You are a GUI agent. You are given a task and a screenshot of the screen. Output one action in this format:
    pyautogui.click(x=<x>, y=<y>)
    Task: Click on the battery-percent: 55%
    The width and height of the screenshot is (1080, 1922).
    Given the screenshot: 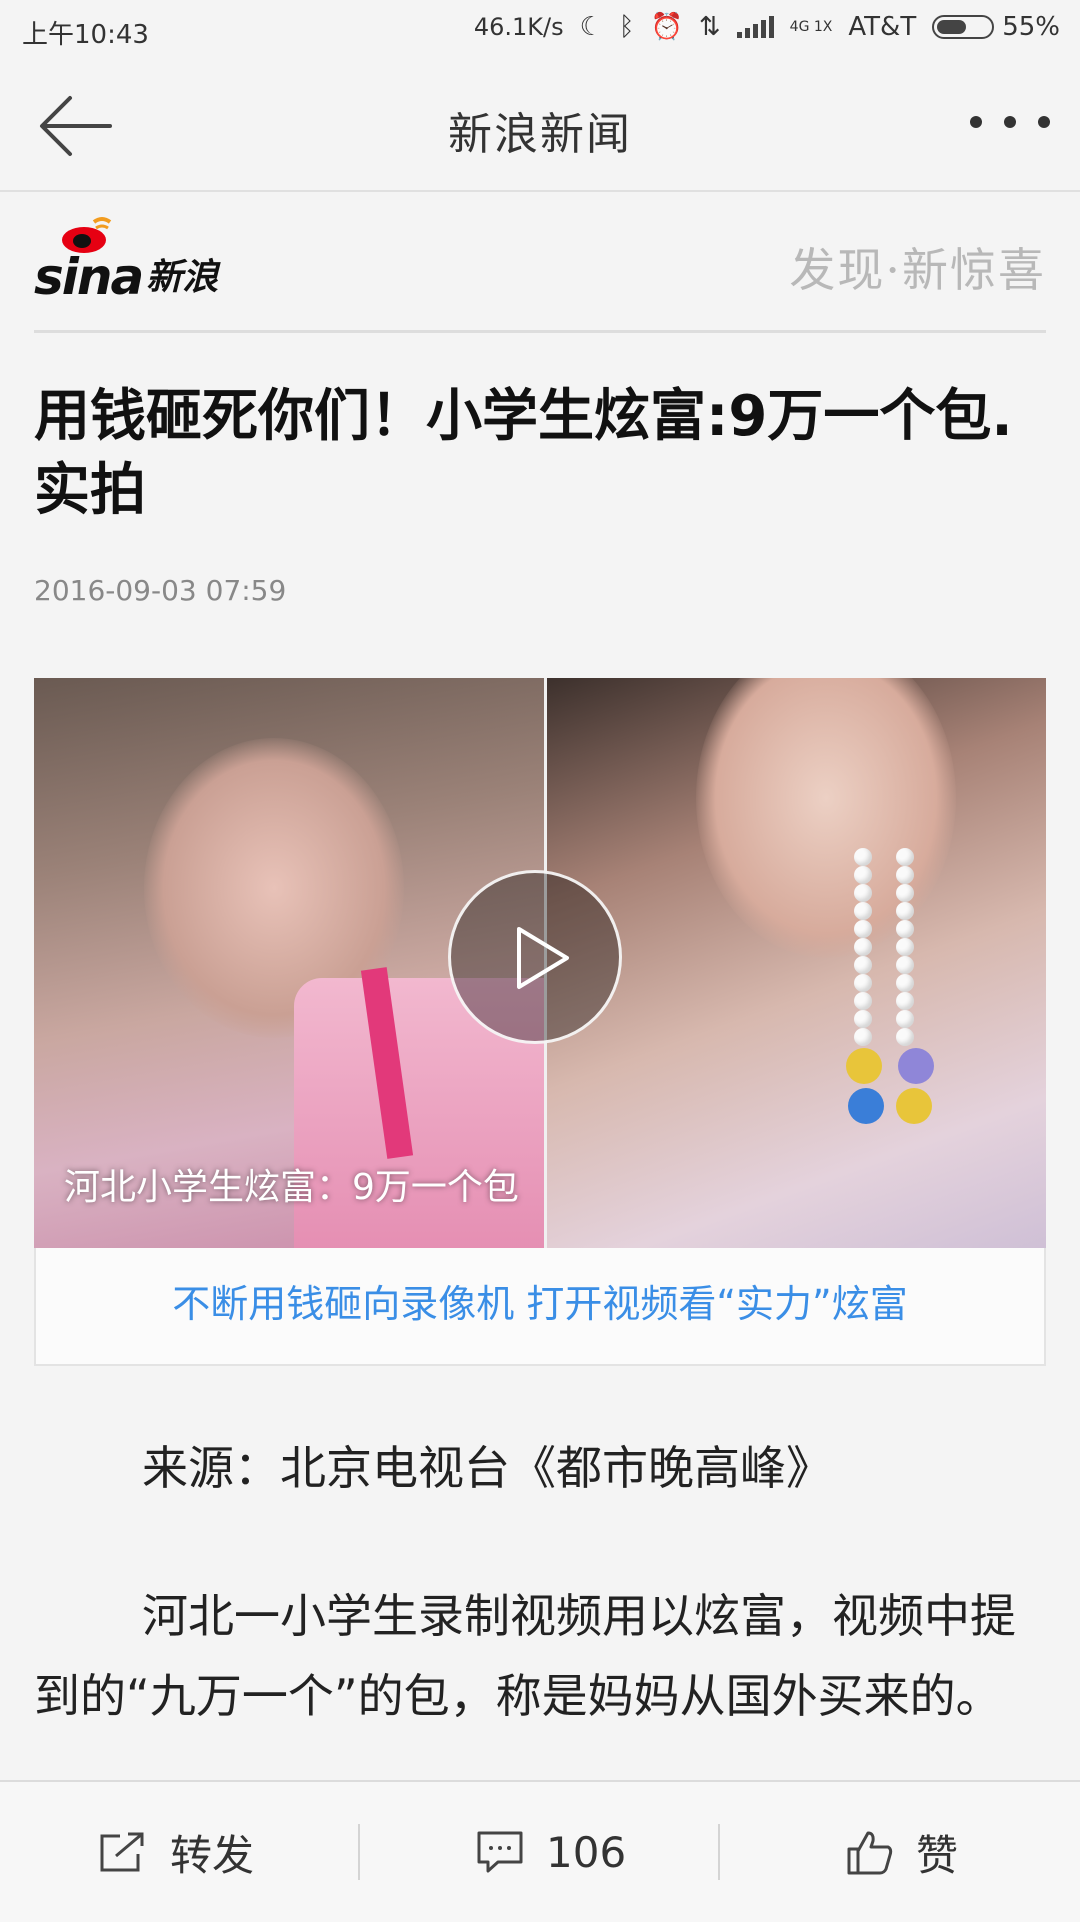 What is the action you would take?
    pyautogui.click(x=1031, y=27)
    